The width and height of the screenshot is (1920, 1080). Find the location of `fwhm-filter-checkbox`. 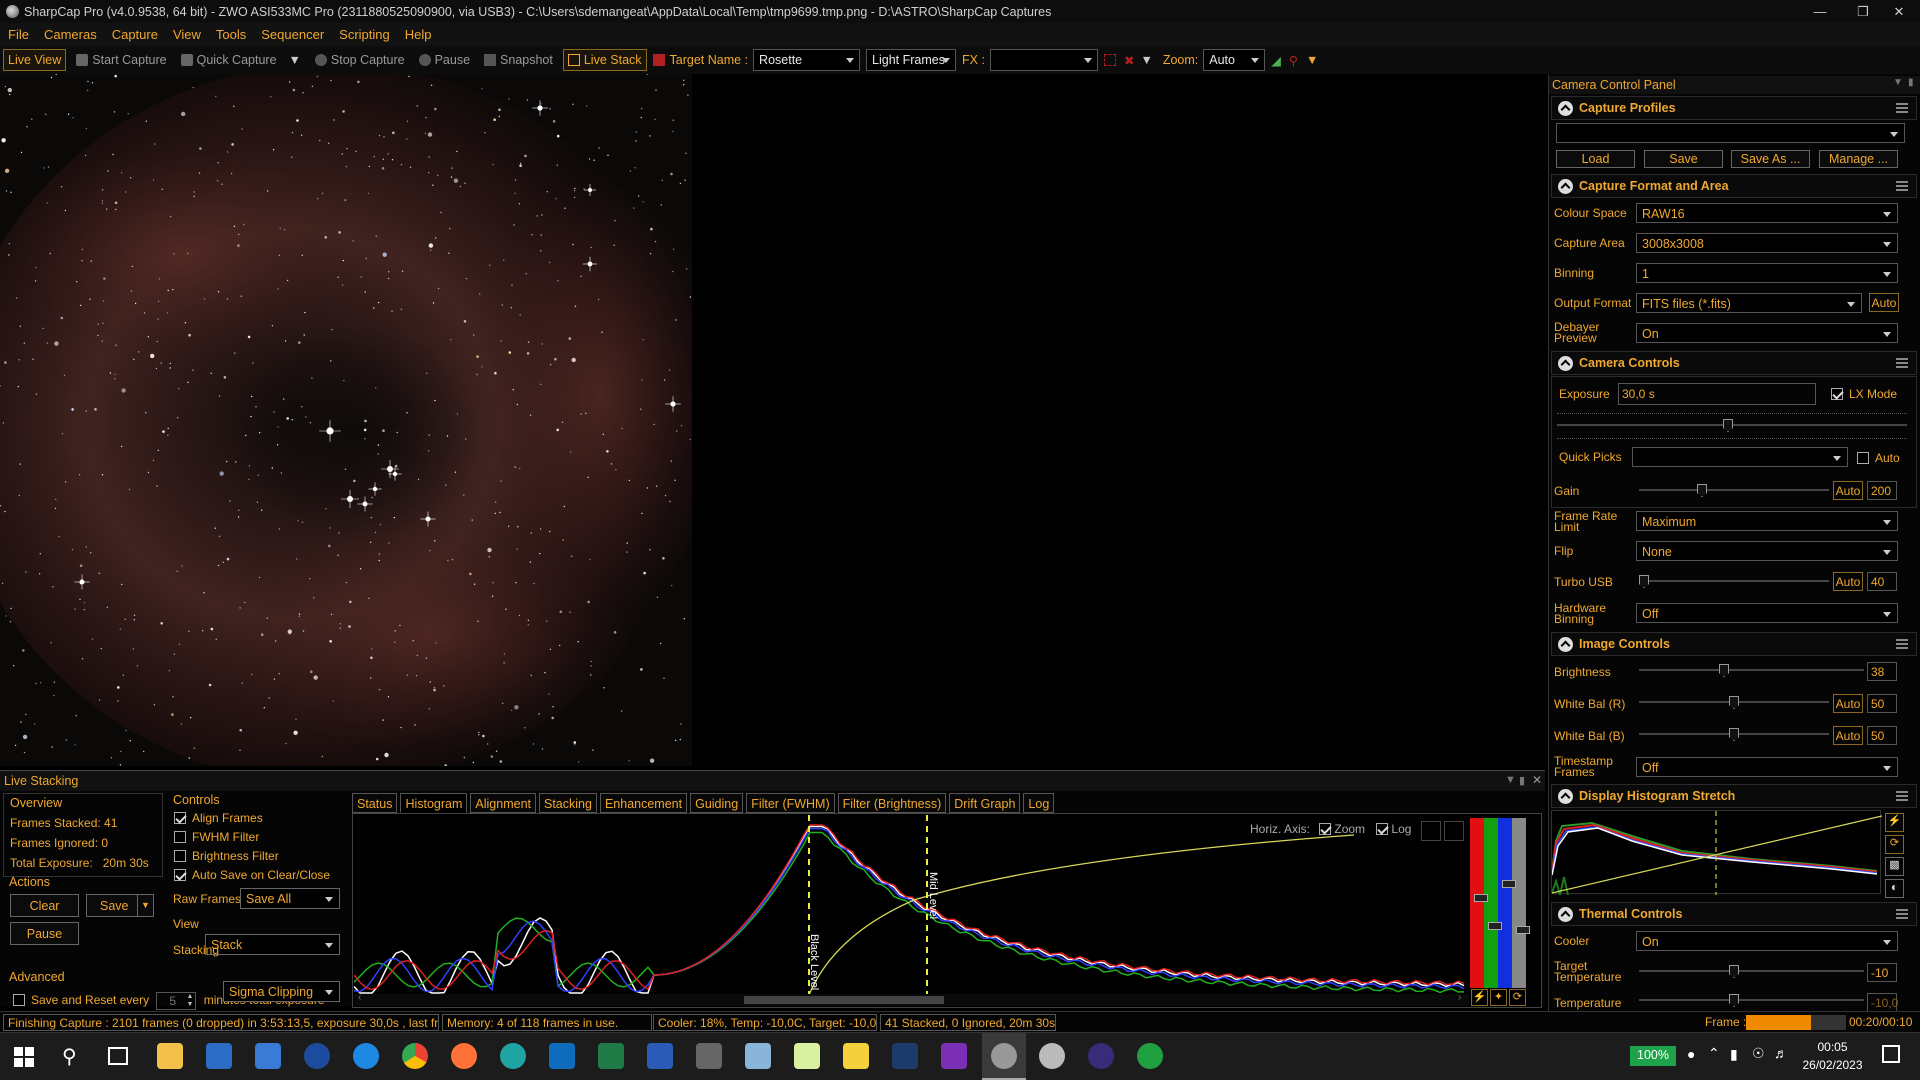

fwhm-filter-checkbox is located at coordinates (180, 837).